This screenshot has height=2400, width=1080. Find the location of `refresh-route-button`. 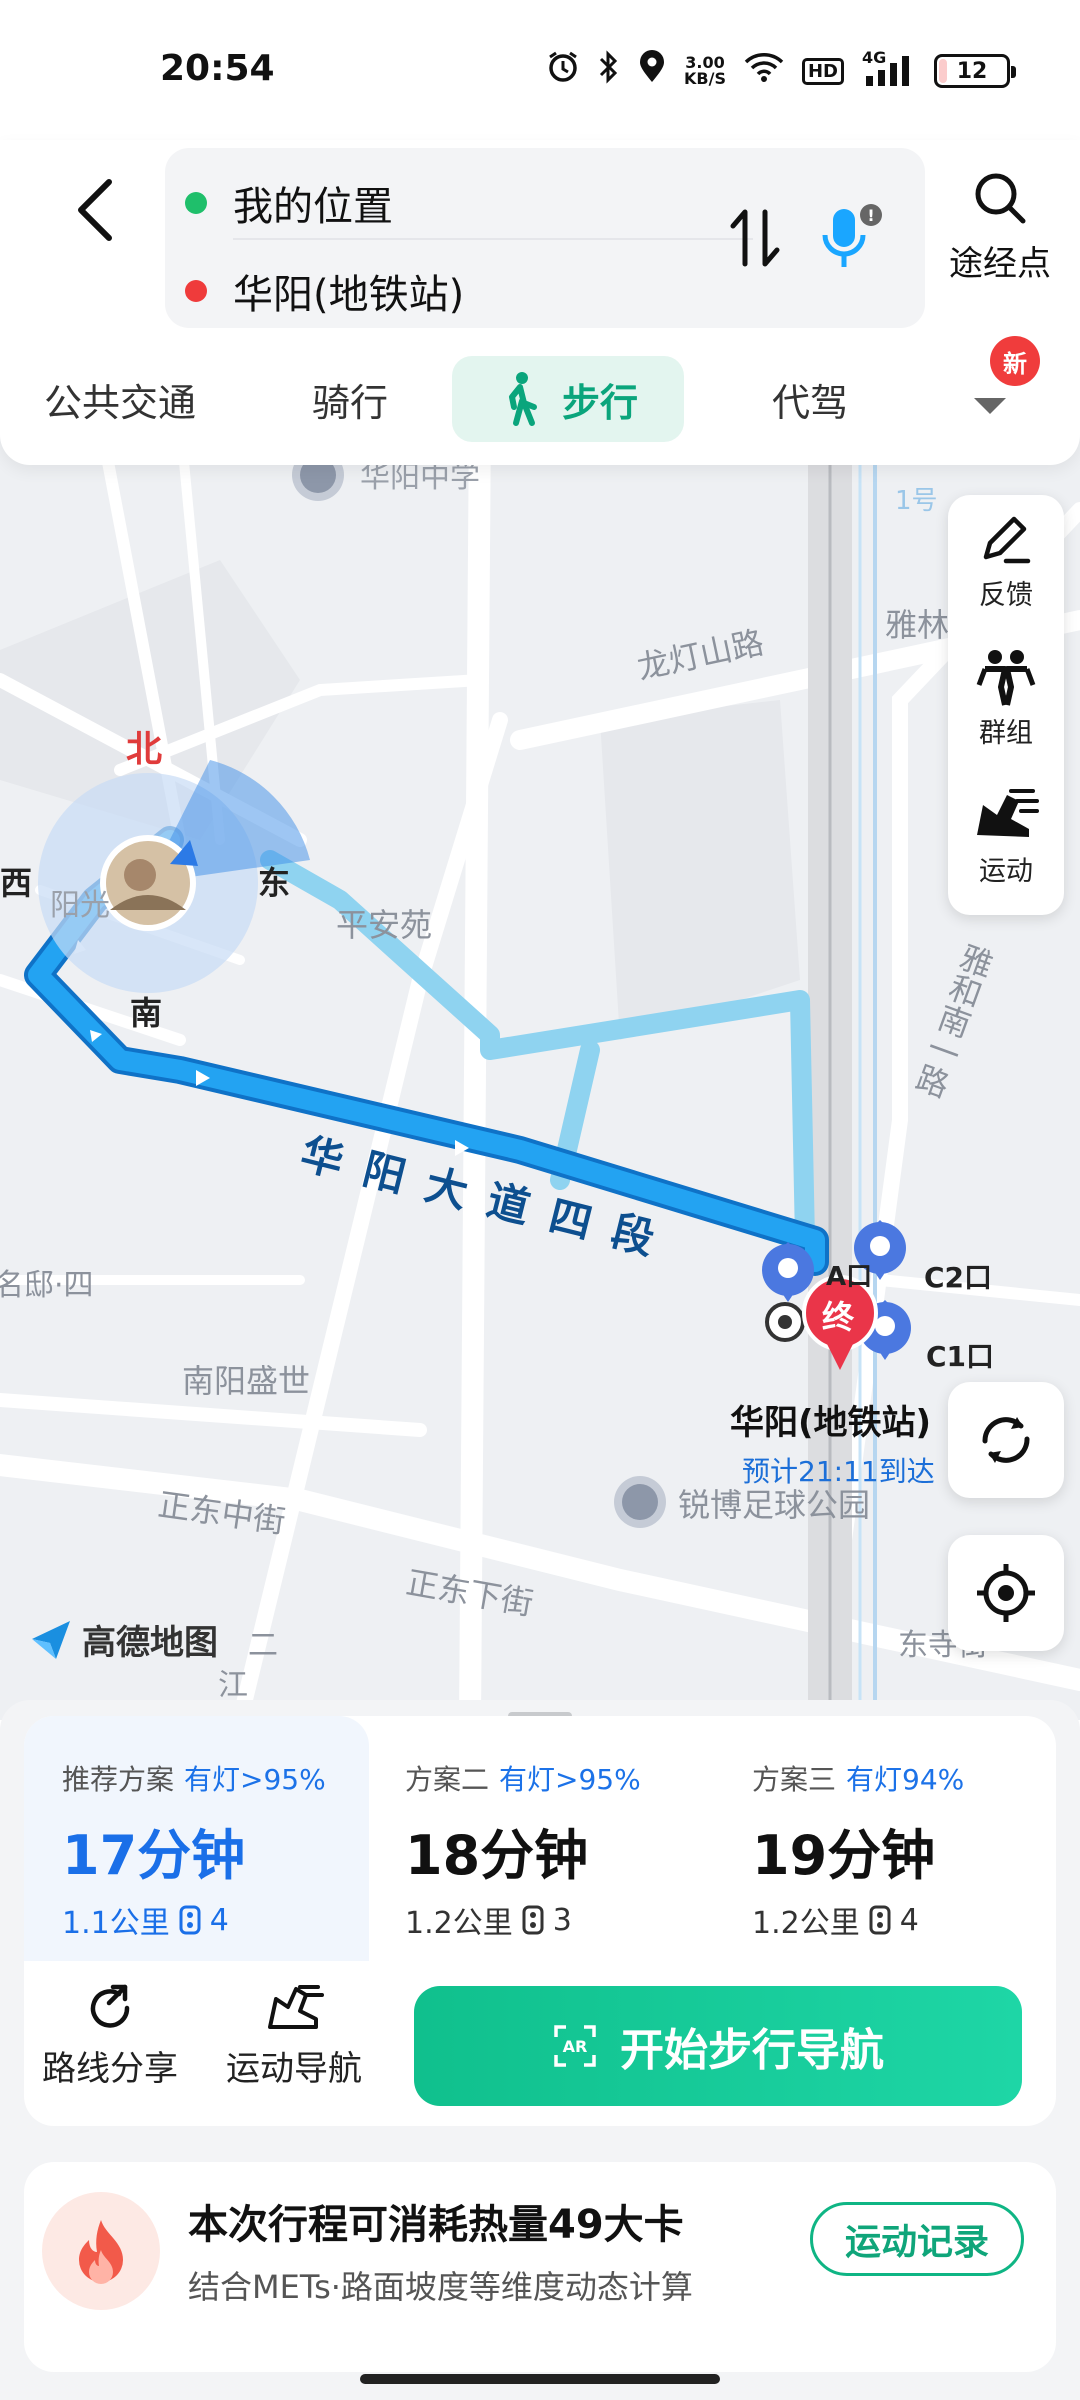

refresh-route-button is located at coordinates (1006, 1440).